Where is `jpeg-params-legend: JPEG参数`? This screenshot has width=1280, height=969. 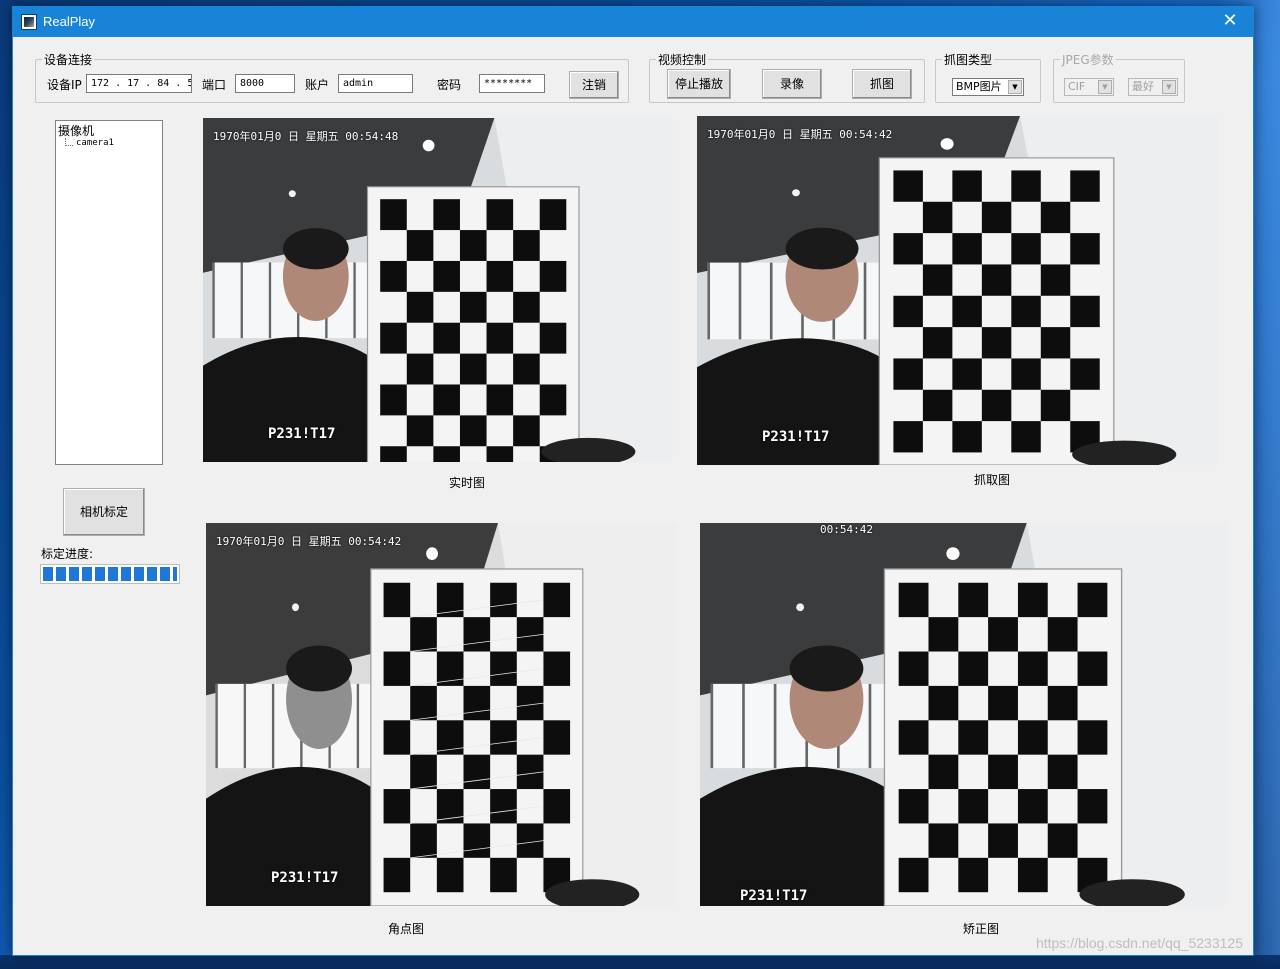
jpeg-params-legend: JPEG参数 is located at coordinates (1088, 60).